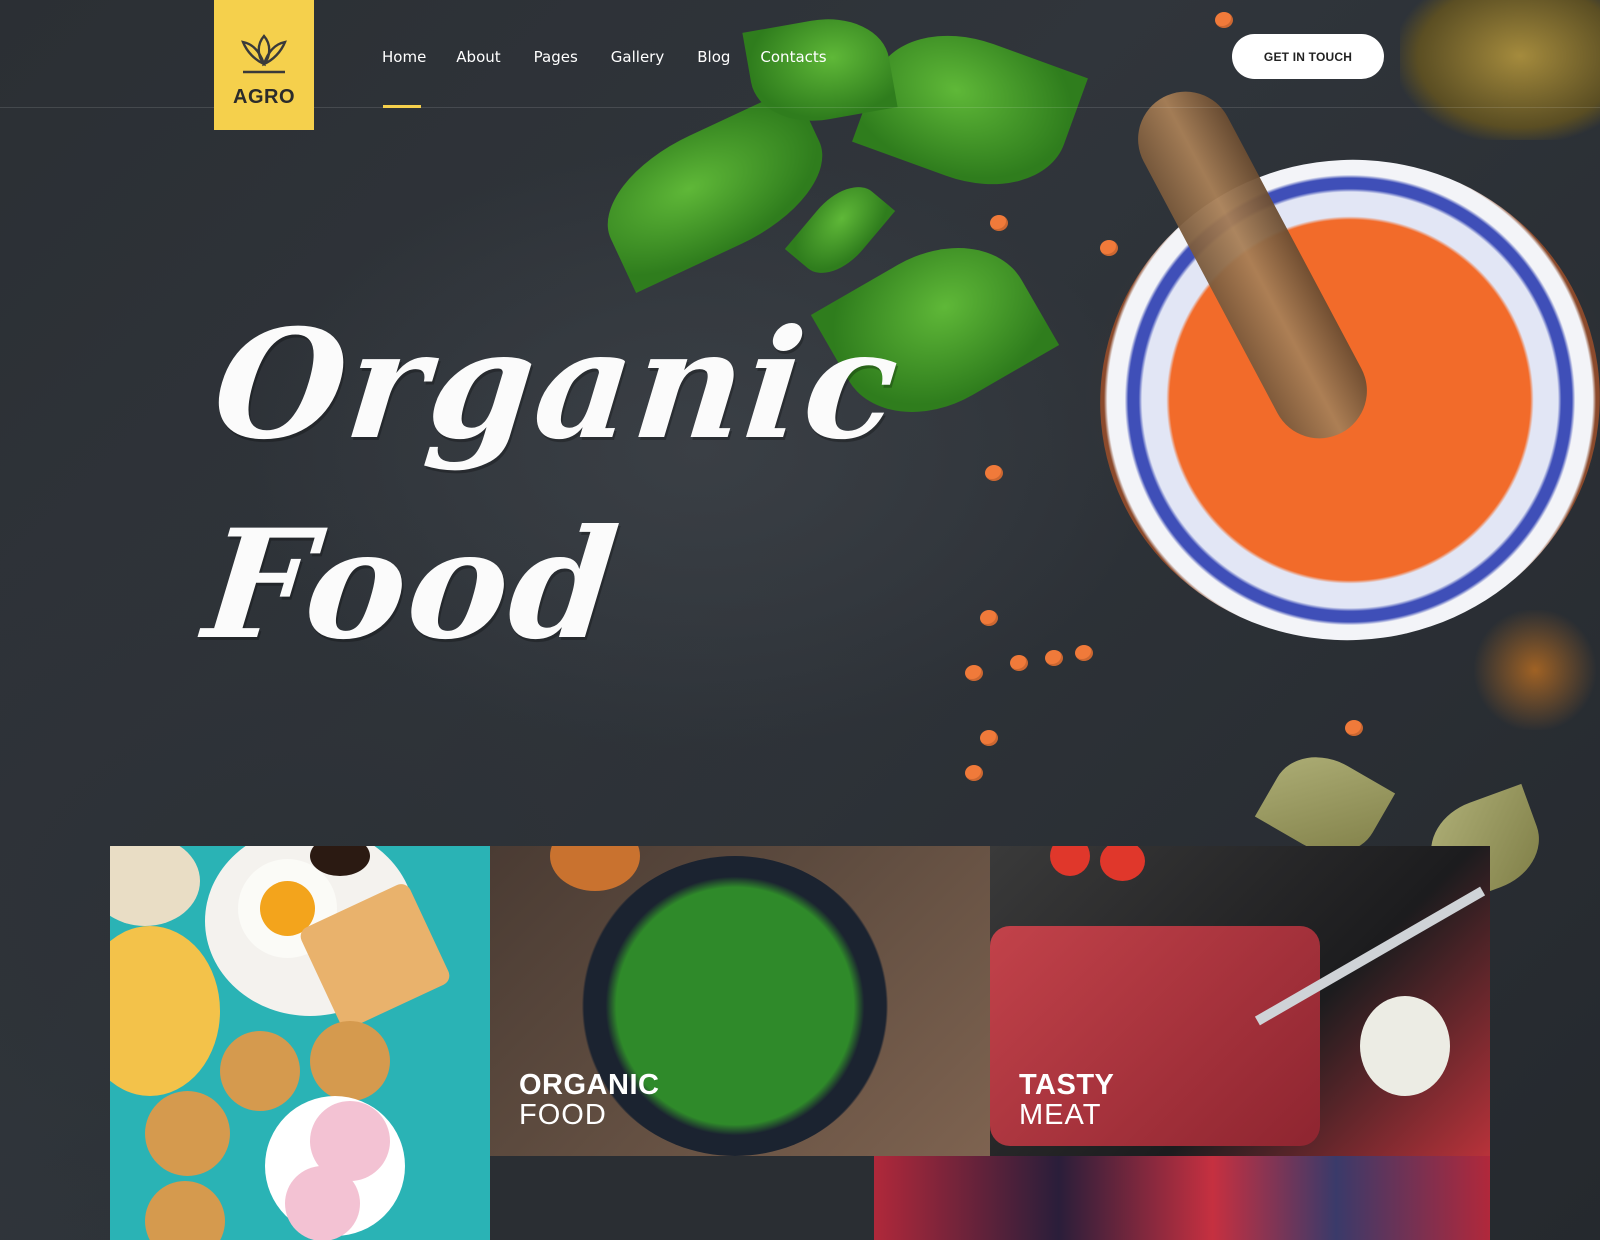 The image size is (1600, 1240). I want to click on oil-bottle-image, so click(1500, 70).